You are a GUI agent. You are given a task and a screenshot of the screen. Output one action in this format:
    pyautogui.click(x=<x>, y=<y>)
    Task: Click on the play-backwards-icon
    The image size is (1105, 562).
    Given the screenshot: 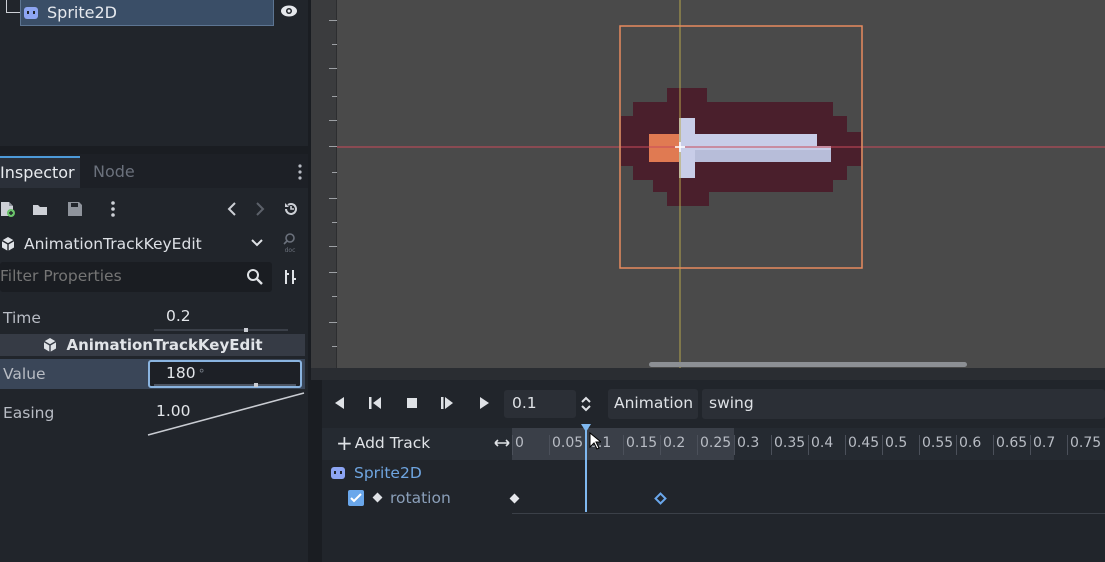 What is the action you would take?
    pyautogui.click(x=340, y=403)
    